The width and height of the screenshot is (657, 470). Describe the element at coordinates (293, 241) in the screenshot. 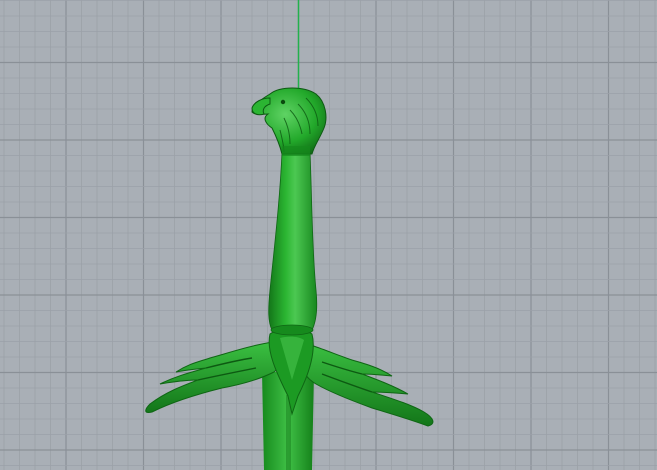

I see `grip` at that location.